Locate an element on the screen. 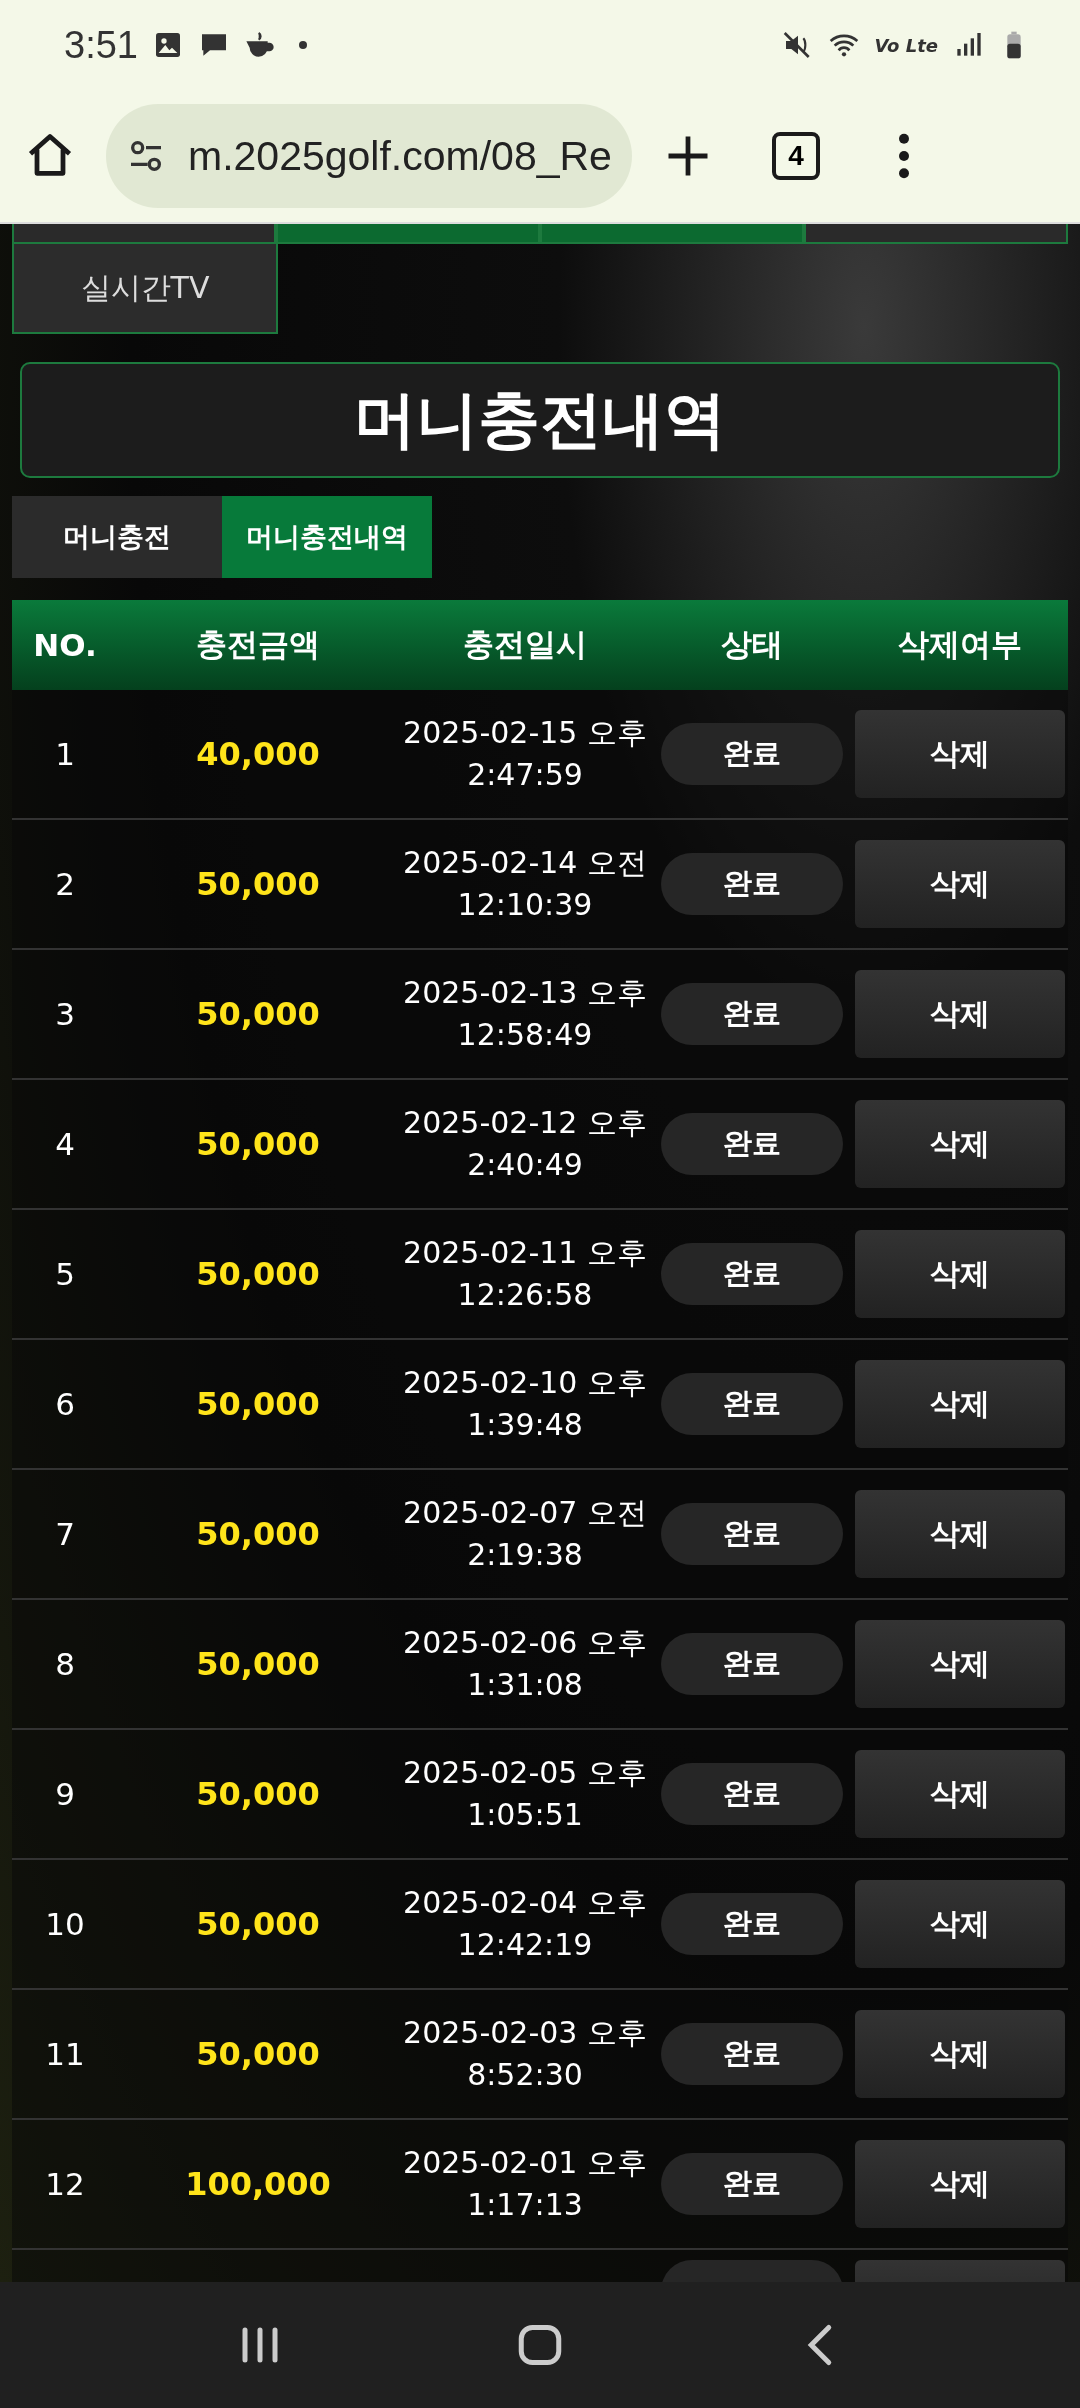 This screenshot has height=2408, width=1080. tab: 머니충전내역 is located at coordinates (327, 537).